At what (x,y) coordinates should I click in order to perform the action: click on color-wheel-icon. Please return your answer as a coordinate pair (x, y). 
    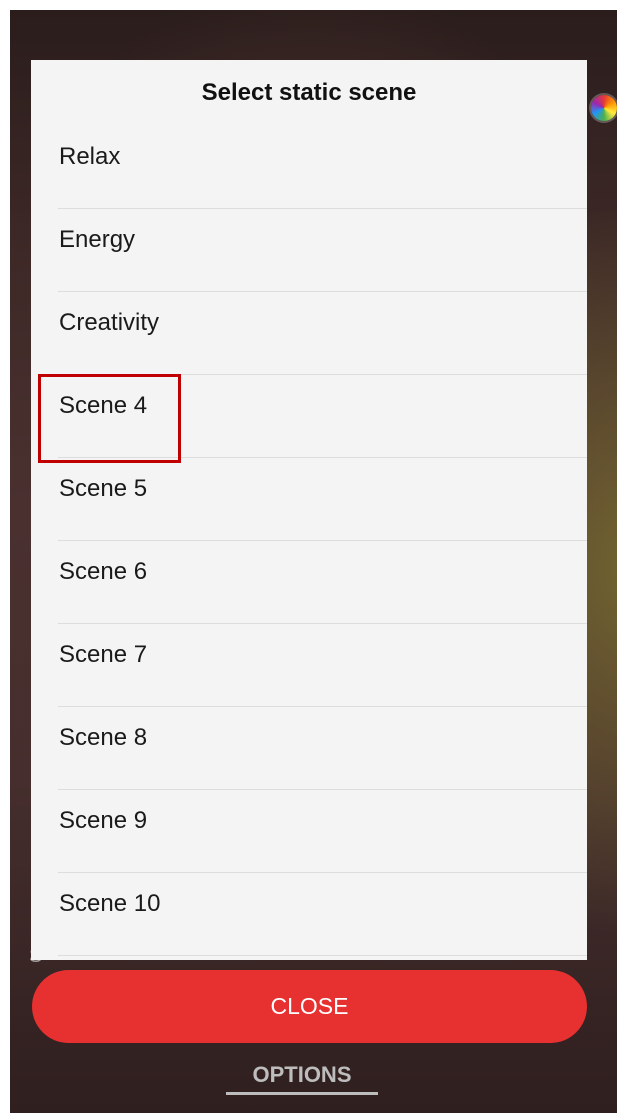
    Looking at the image, I should click on (604, 108).